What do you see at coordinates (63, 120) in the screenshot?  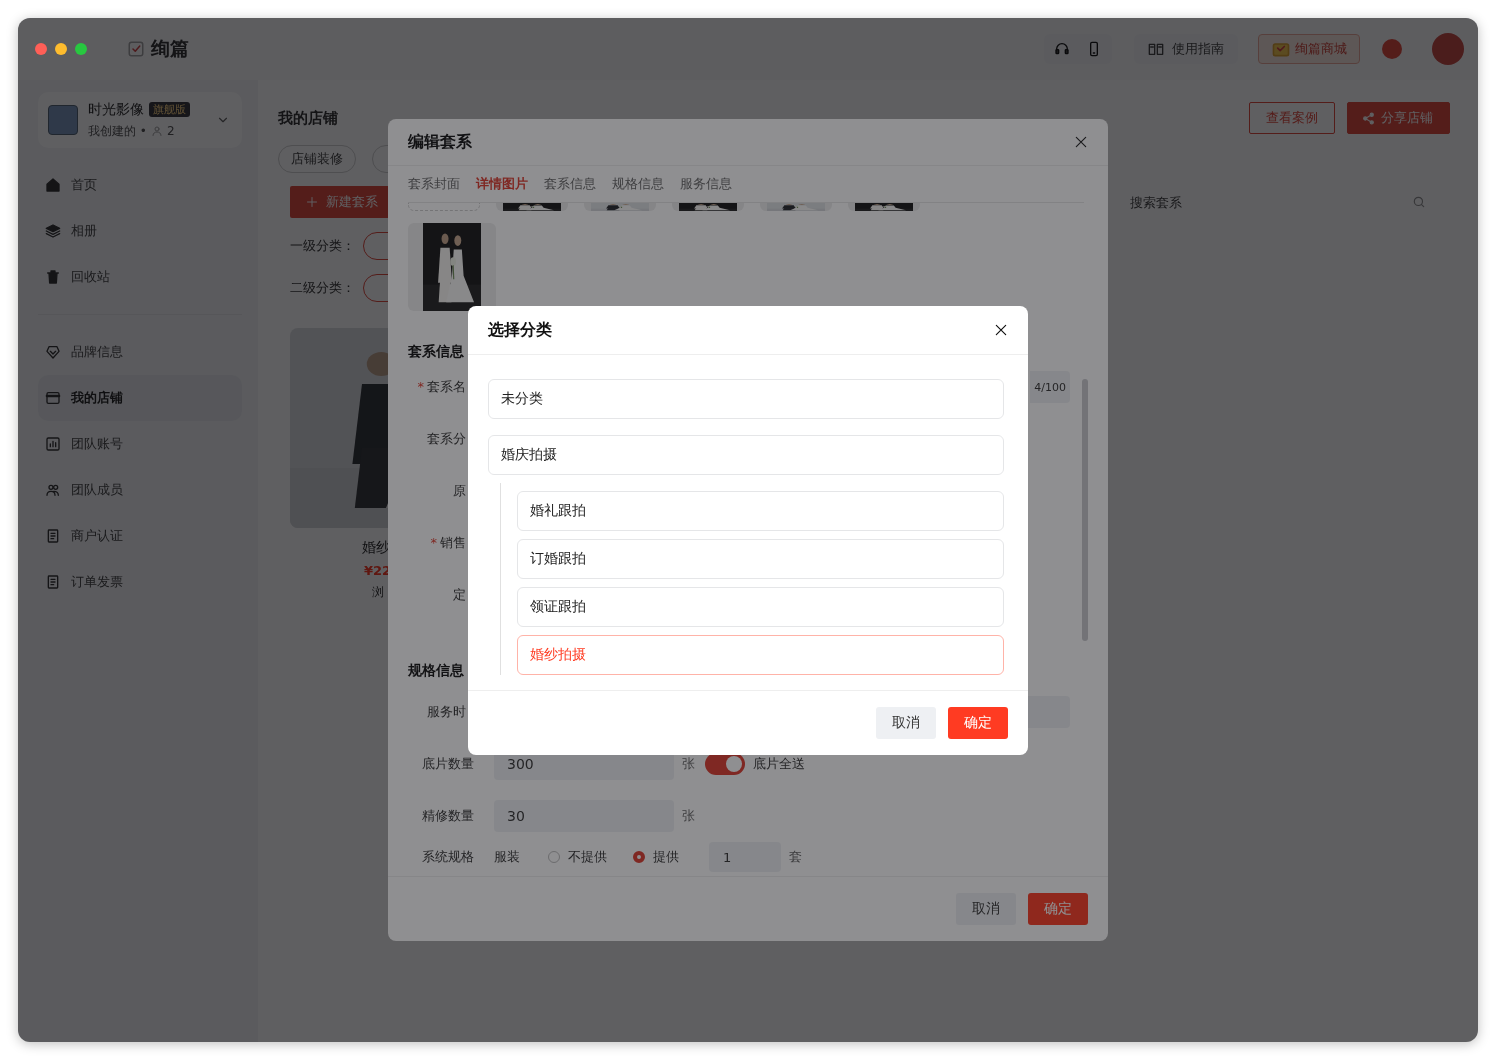 I see `workspace-thumbnail` at bounding box center [63, 120].